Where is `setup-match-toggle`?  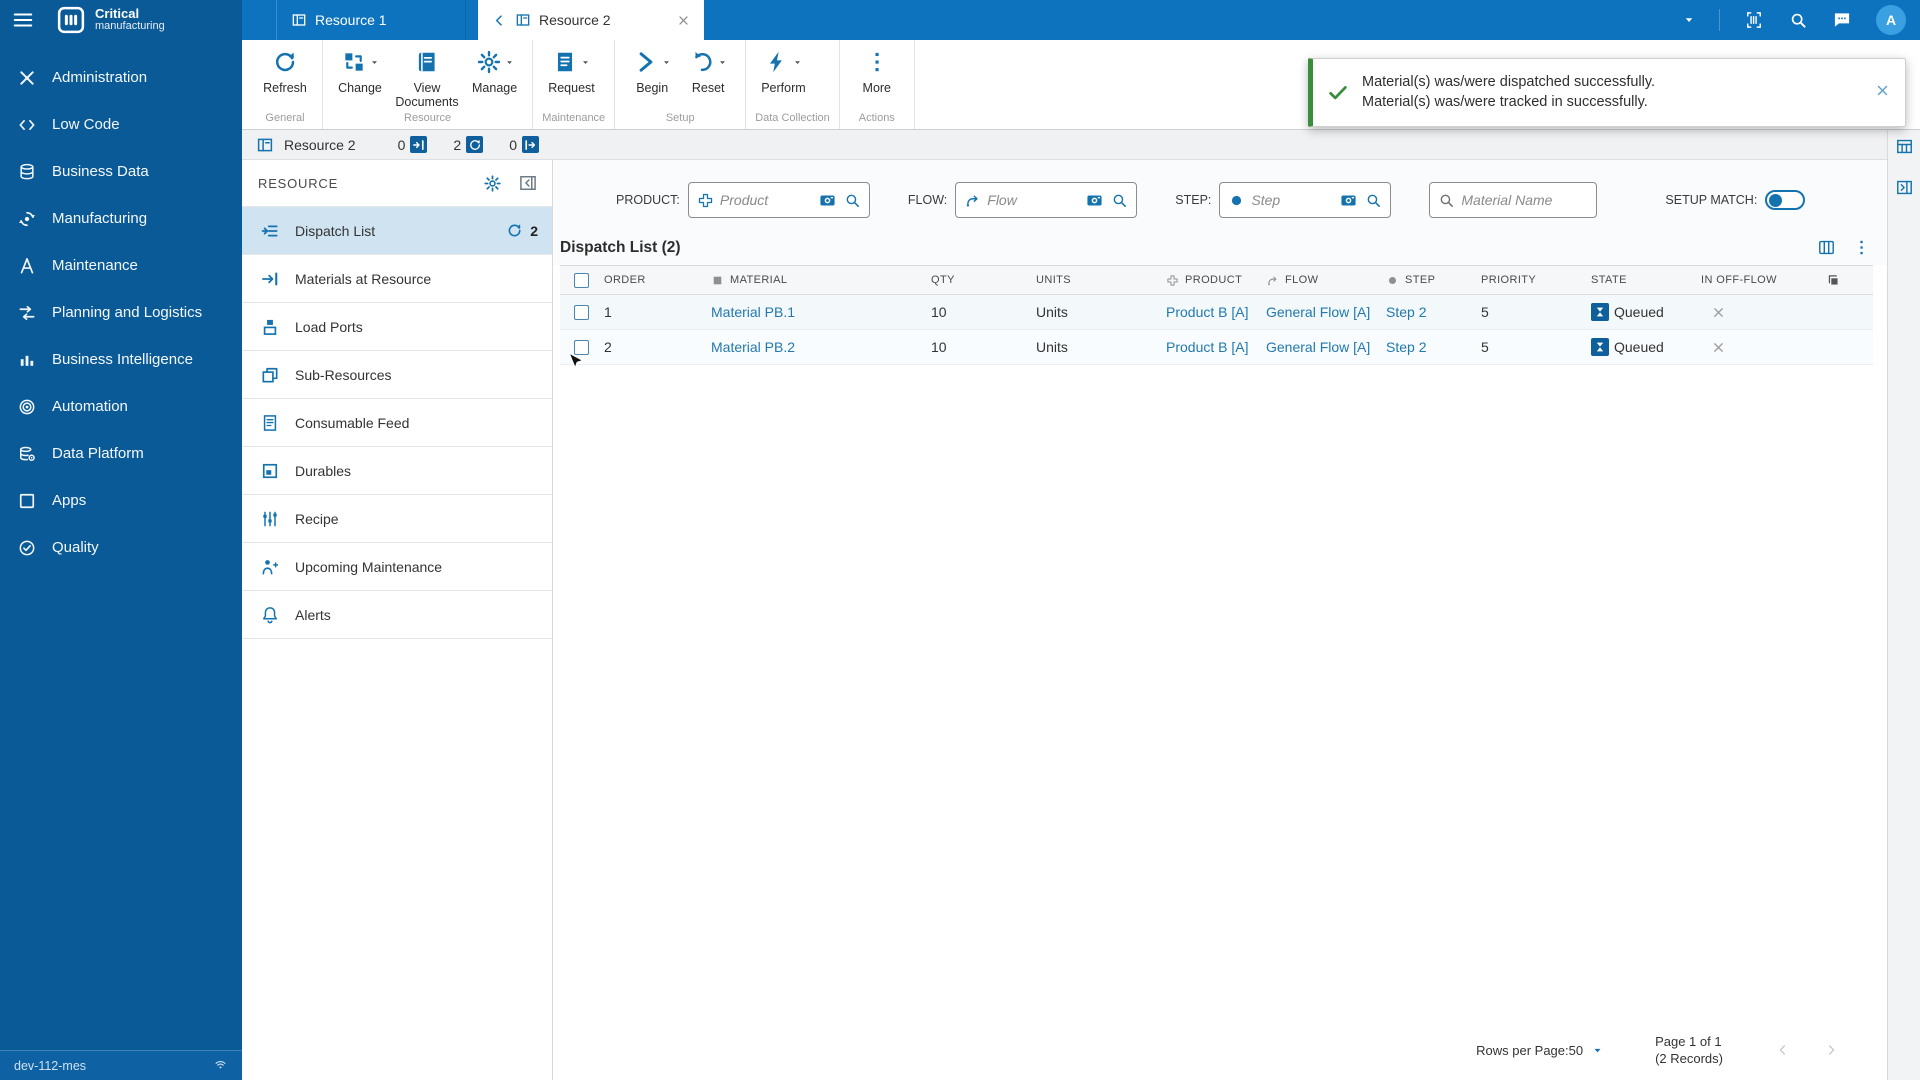 setup-match-toggle is located at coordinates (1785, 200).